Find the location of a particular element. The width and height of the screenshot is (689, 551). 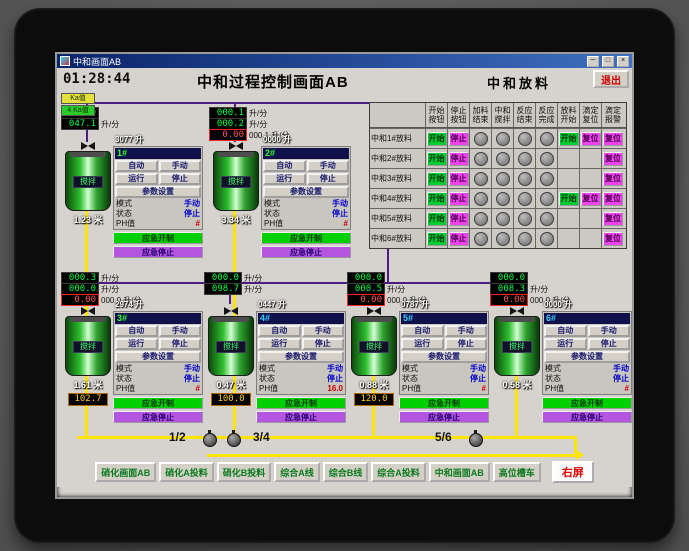

control-panel: 4# 自动 手动 运行 停止 参数设置 模式 手动 状态 停止 PH值 16.0 is located at coordinates (301, 353).